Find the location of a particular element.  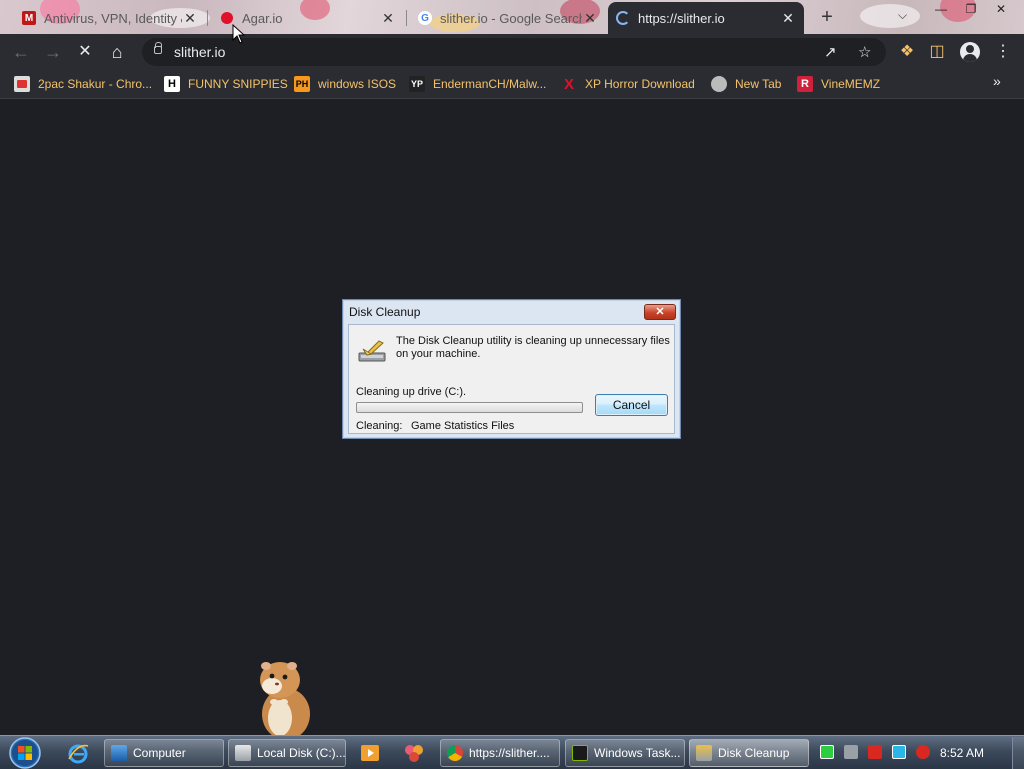

mcafee-icon: M is located at coordinates (29, 18).